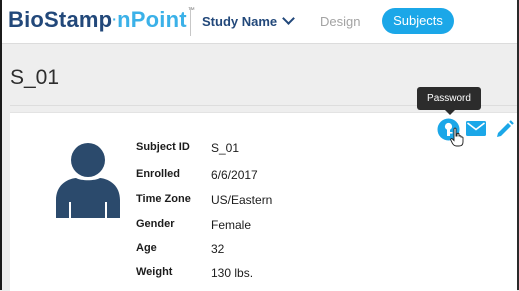 This screenshot has width=519, height=291. I want to click on subject-id-value: S_01, so click(225, 148).